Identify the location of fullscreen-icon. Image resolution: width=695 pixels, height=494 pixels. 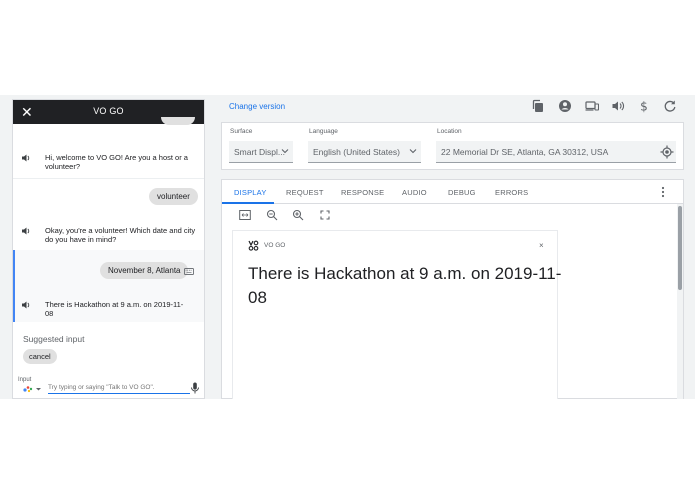
(325, 215).